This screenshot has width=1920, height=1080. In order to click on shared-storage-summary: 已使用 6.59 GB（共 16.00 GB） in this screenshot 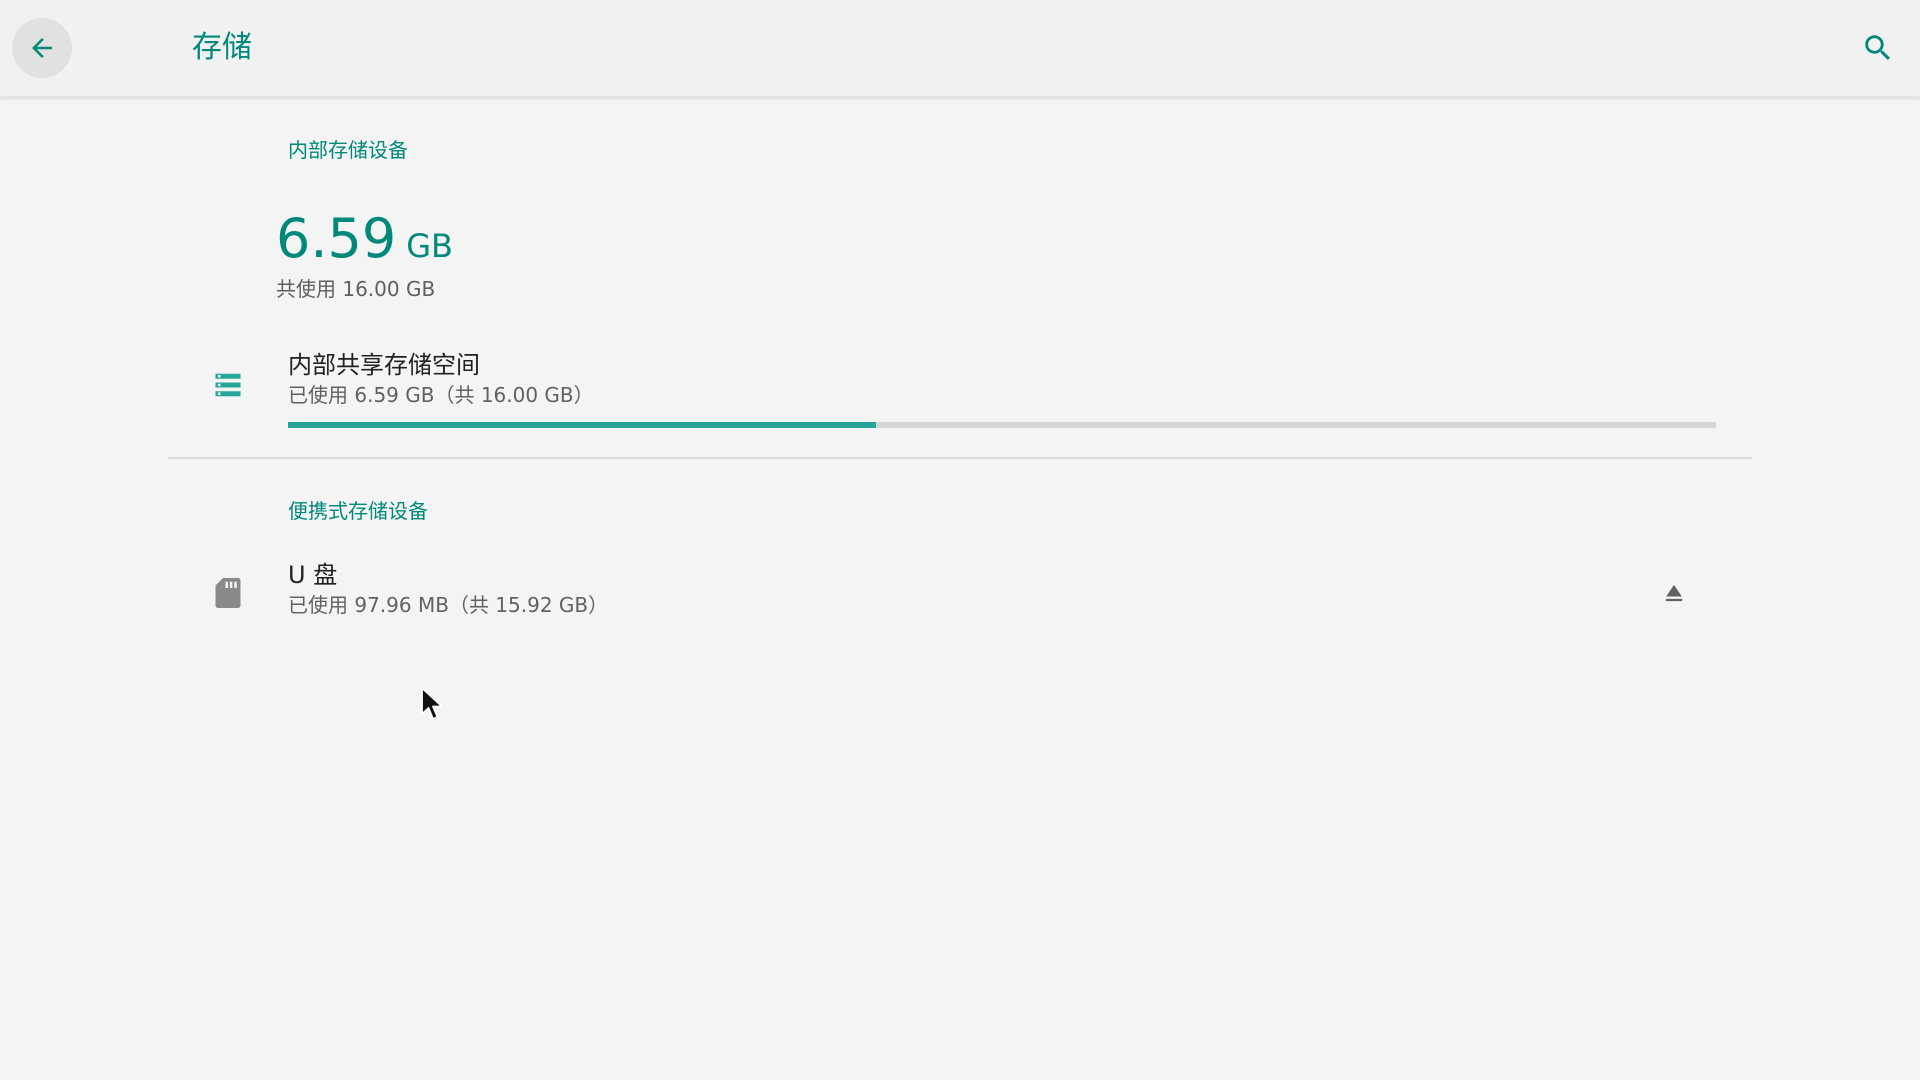, I will do `click(441, 395)`.